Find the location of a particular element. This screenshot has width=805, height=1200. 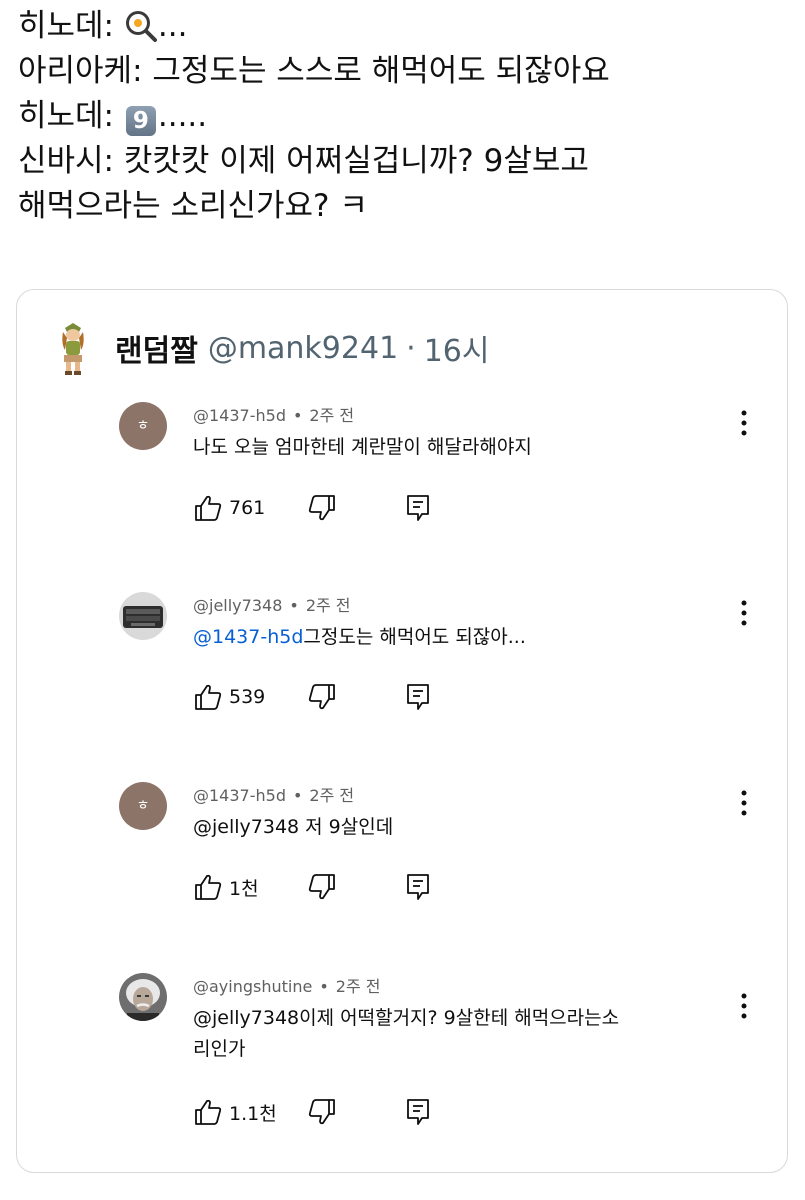

comment-meta: @jelly7348 • 2주 전 is located at coordinates (272, 604).